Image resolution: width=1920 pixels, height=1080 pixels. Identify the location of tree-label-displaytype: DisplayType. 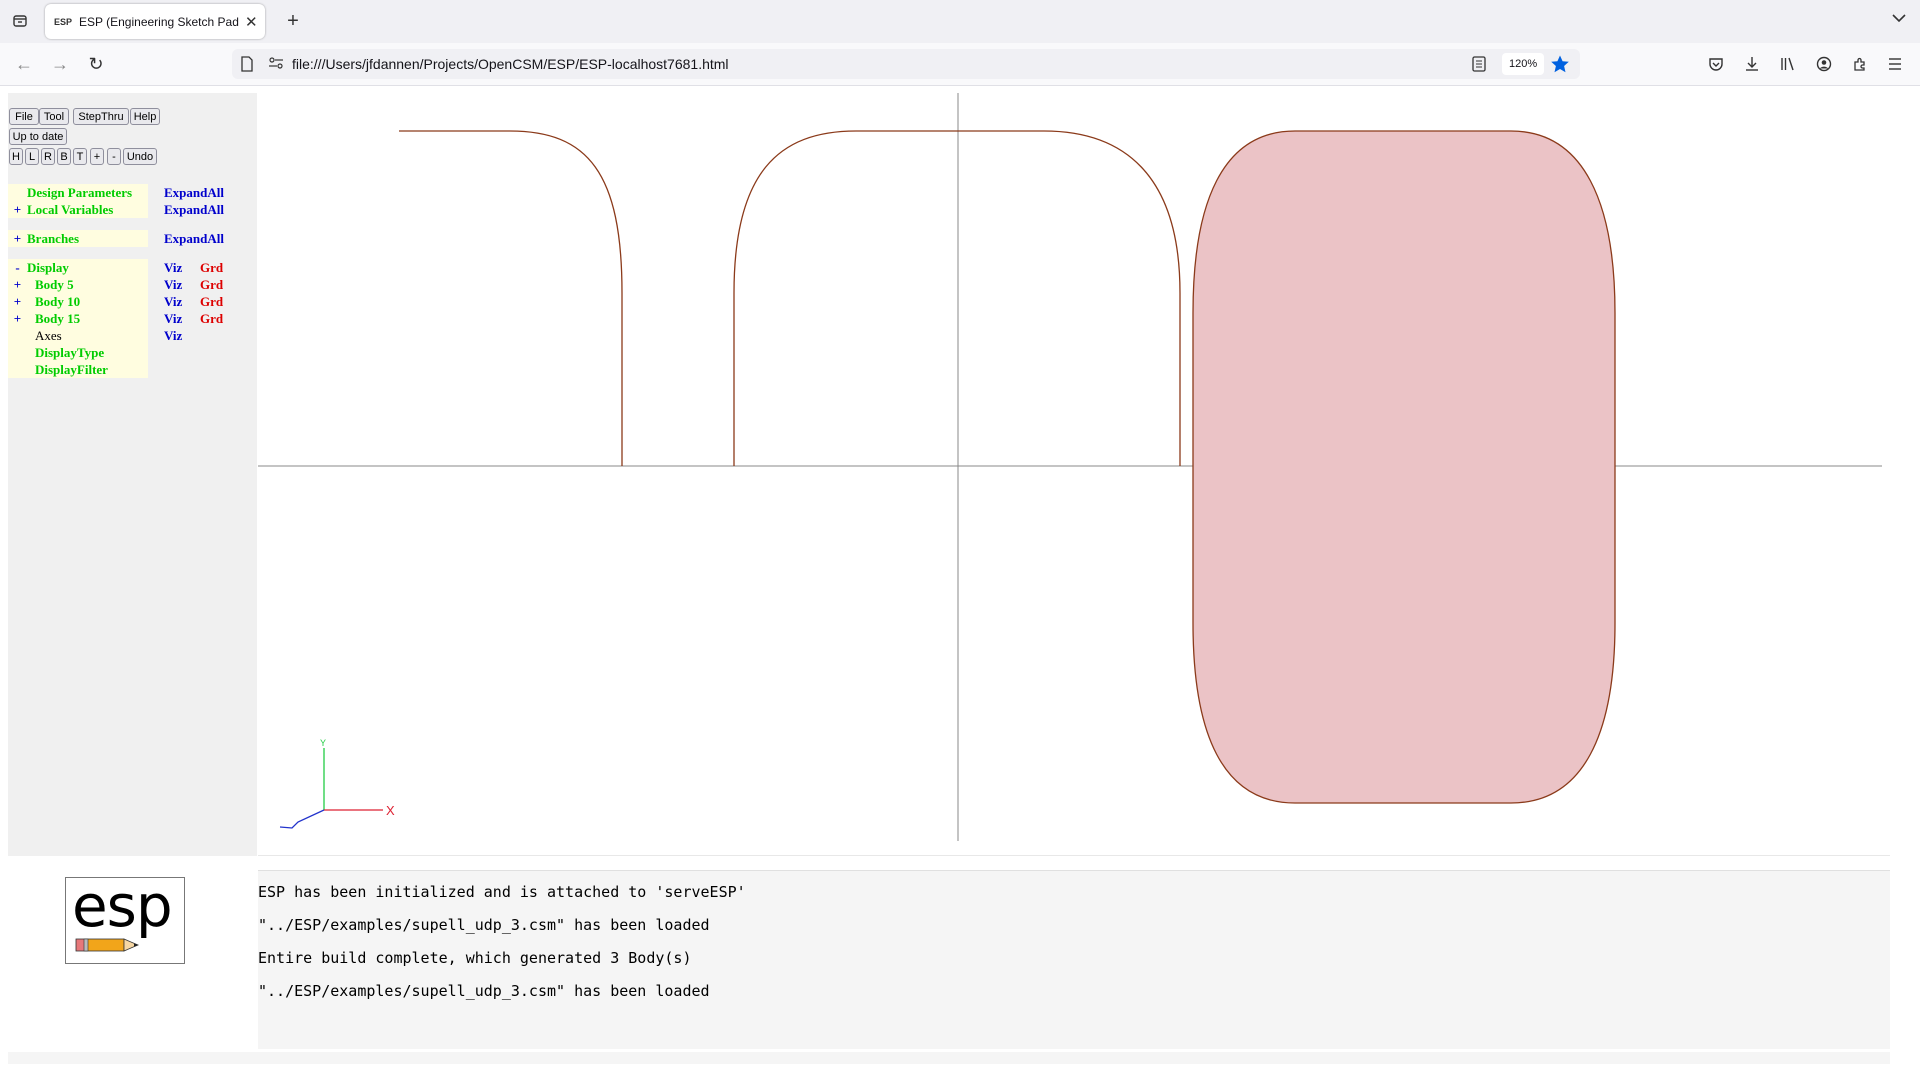
(87, 352).